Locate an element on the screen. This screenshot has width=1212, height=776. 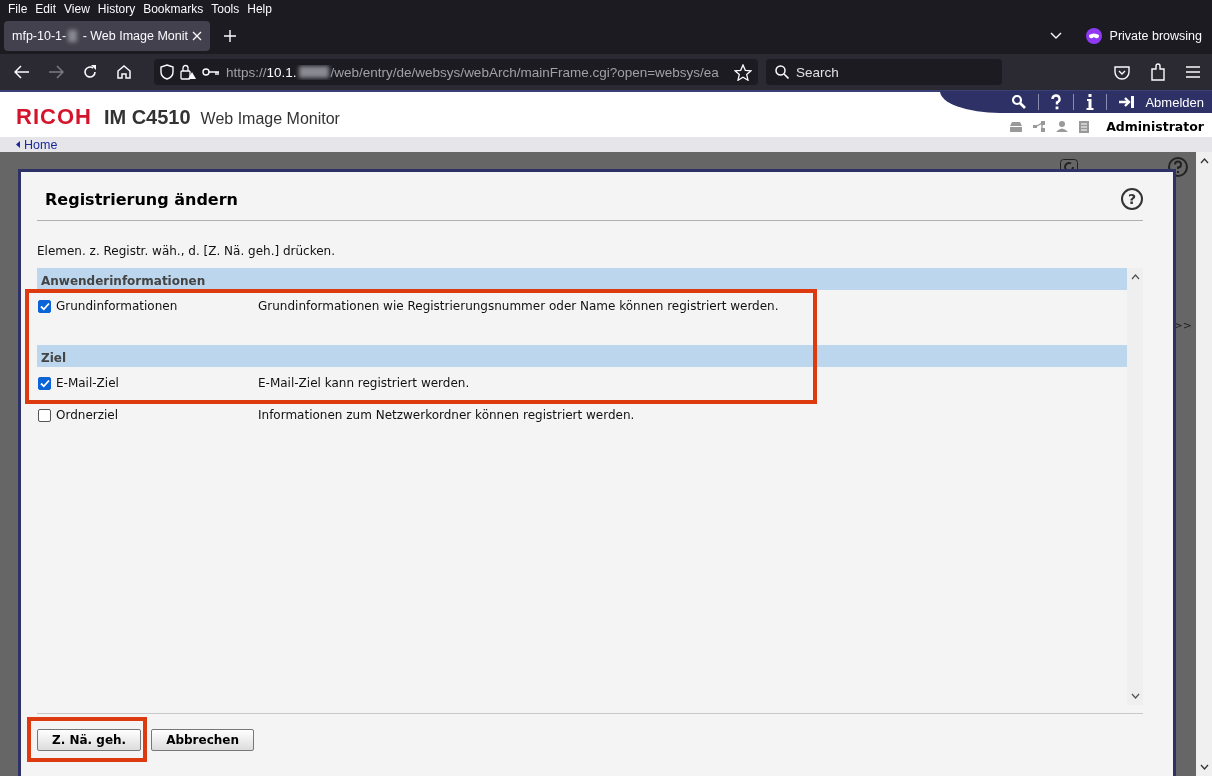
option-description: E-Mail-Ziel kann registriert werden. is located at coordinates (364, 383).